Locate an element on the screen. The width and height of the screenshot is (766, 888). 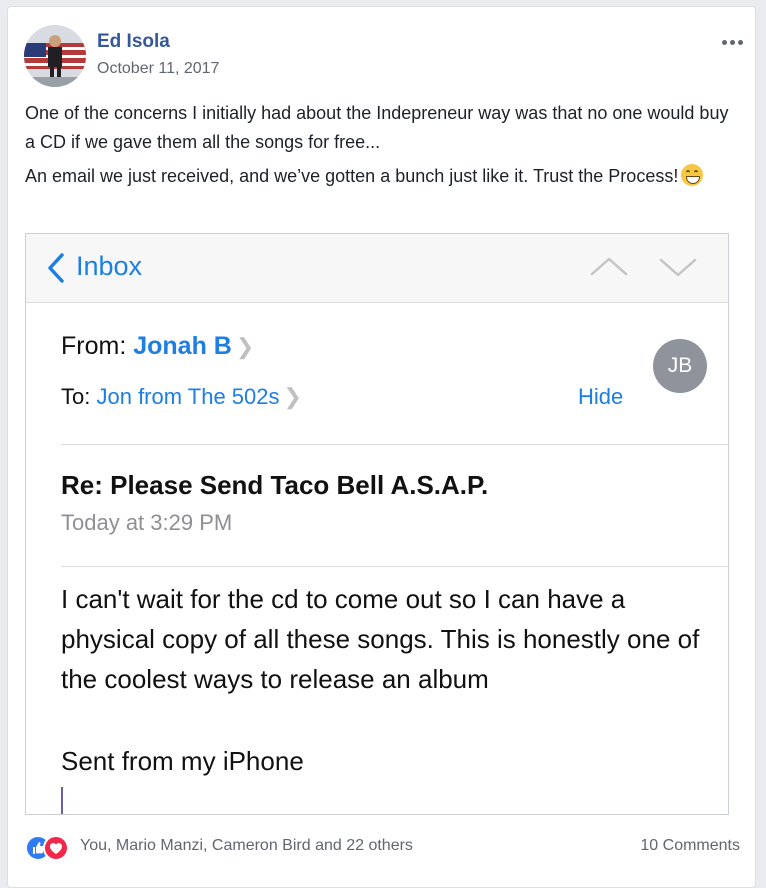
post-date: October 11, 2017 is located at coordinates (158, 69).